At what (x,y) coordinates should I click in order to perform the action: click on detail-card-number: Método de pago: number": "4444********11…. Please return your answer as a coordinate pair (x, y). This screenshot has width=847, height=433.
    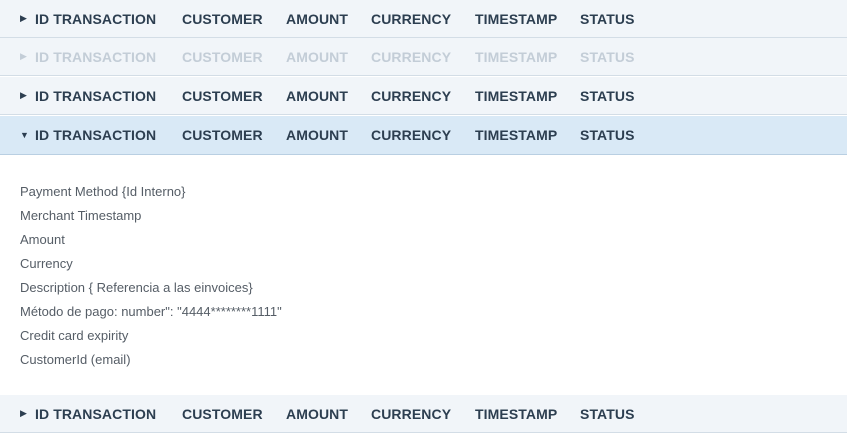
    Looking at the image, I should click on (151, 311).